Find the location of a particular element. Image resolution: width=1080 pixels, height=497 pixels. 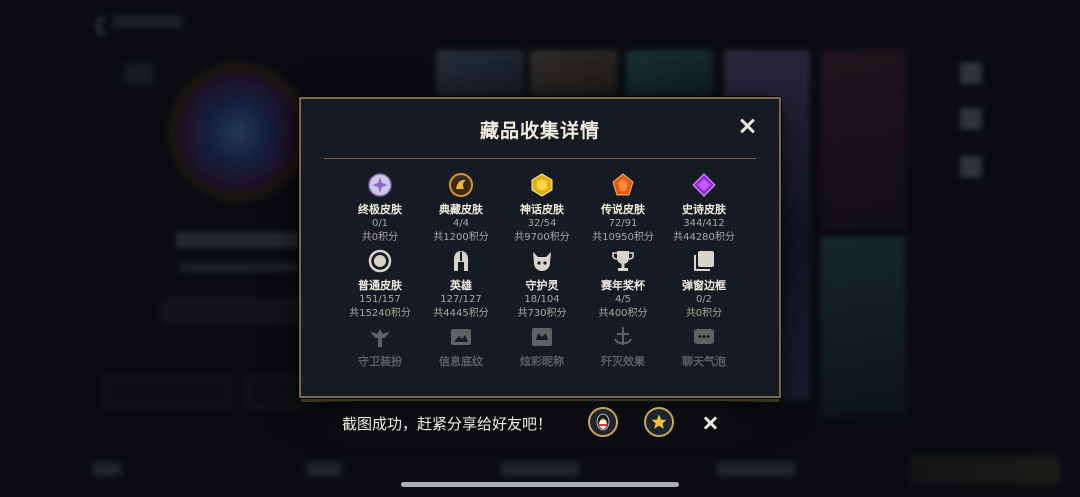

item-count: 72/91 is located at coordinates (623, 223).